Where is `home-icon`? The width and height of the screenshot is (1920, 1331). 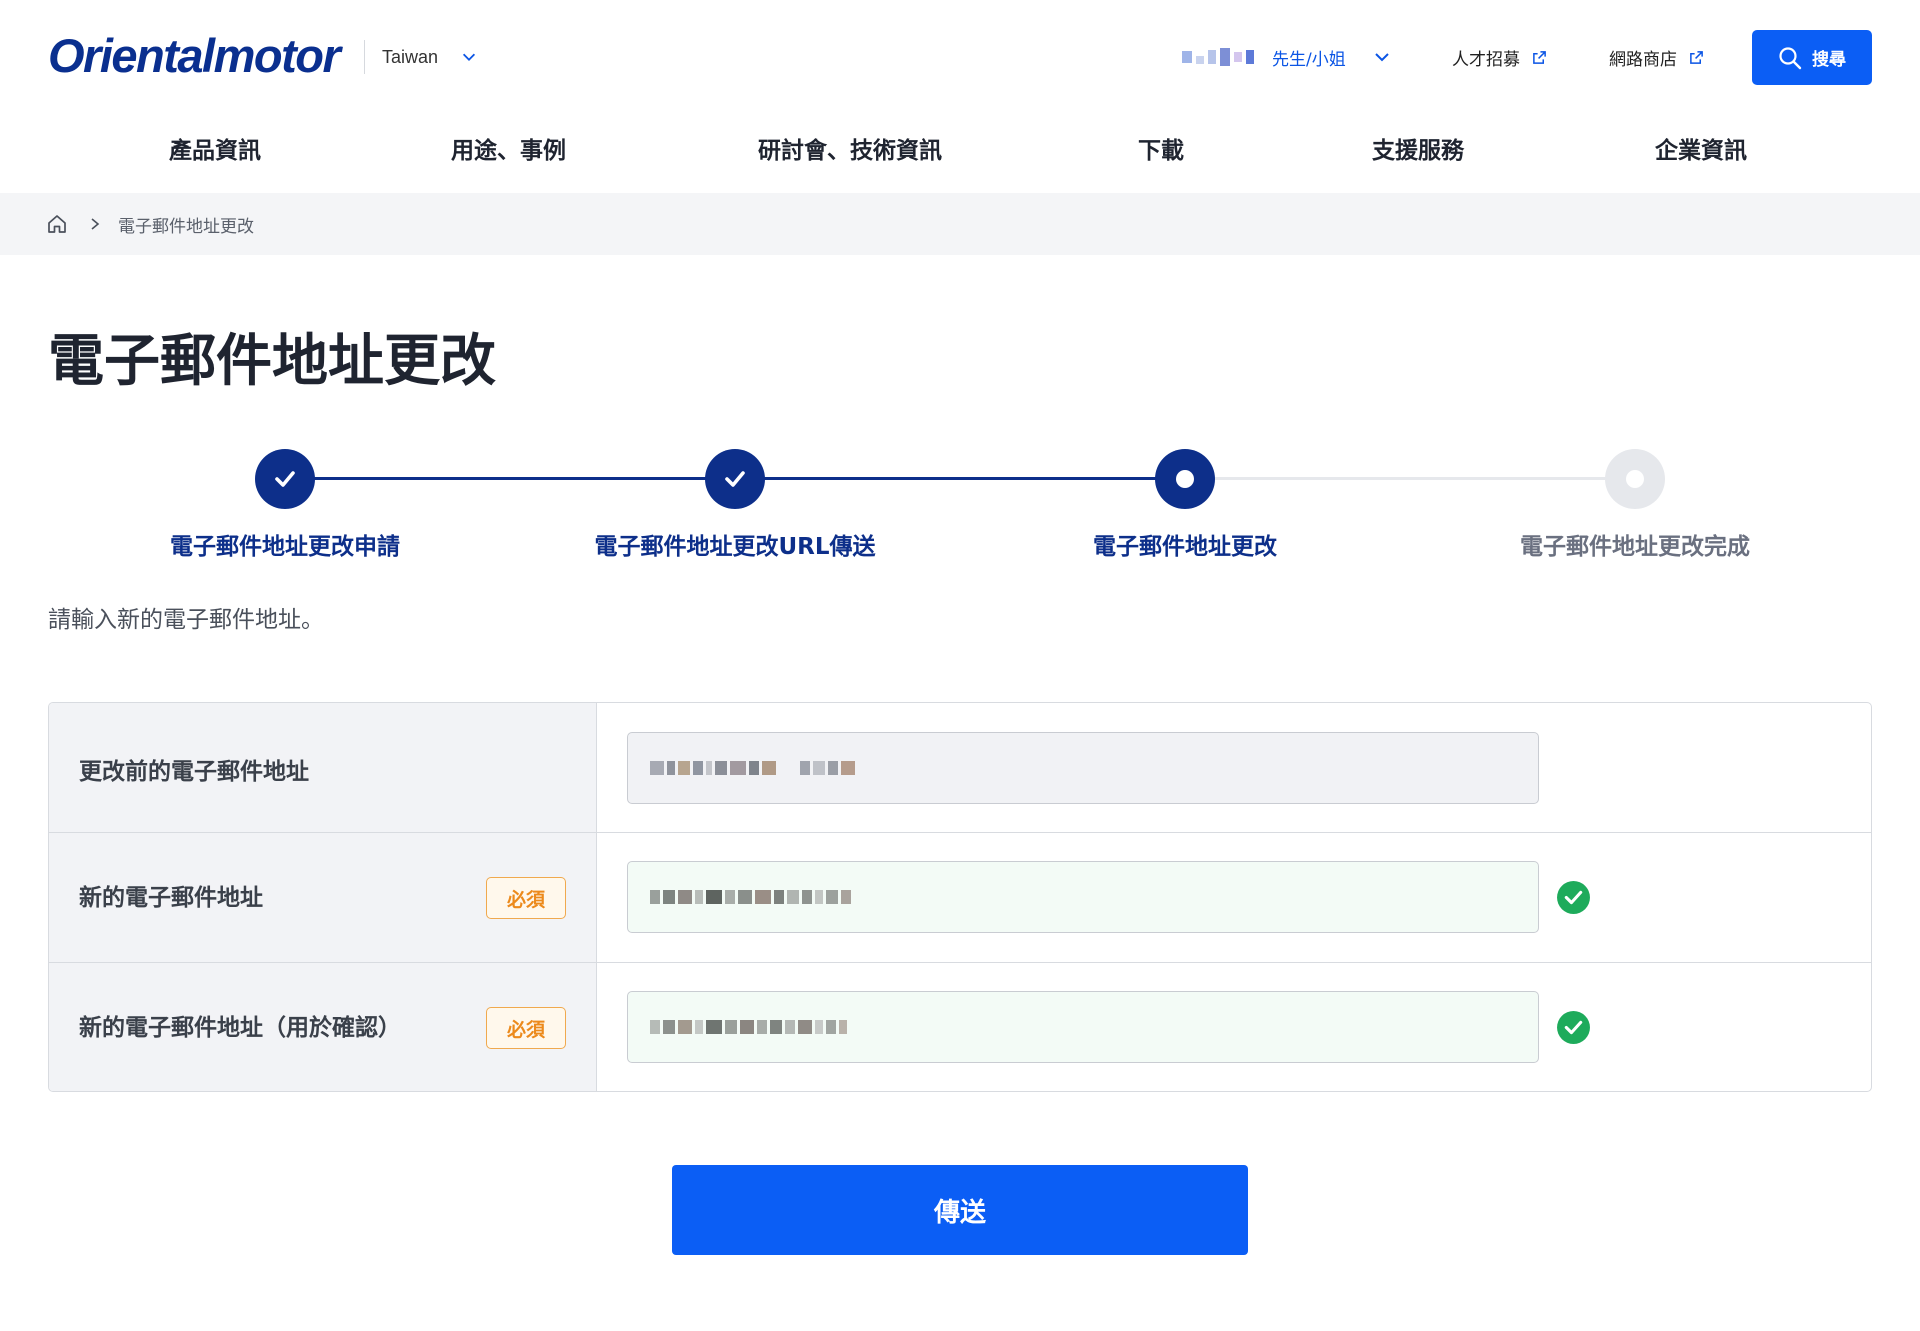
home-icon is located at coordinates (57, 224).